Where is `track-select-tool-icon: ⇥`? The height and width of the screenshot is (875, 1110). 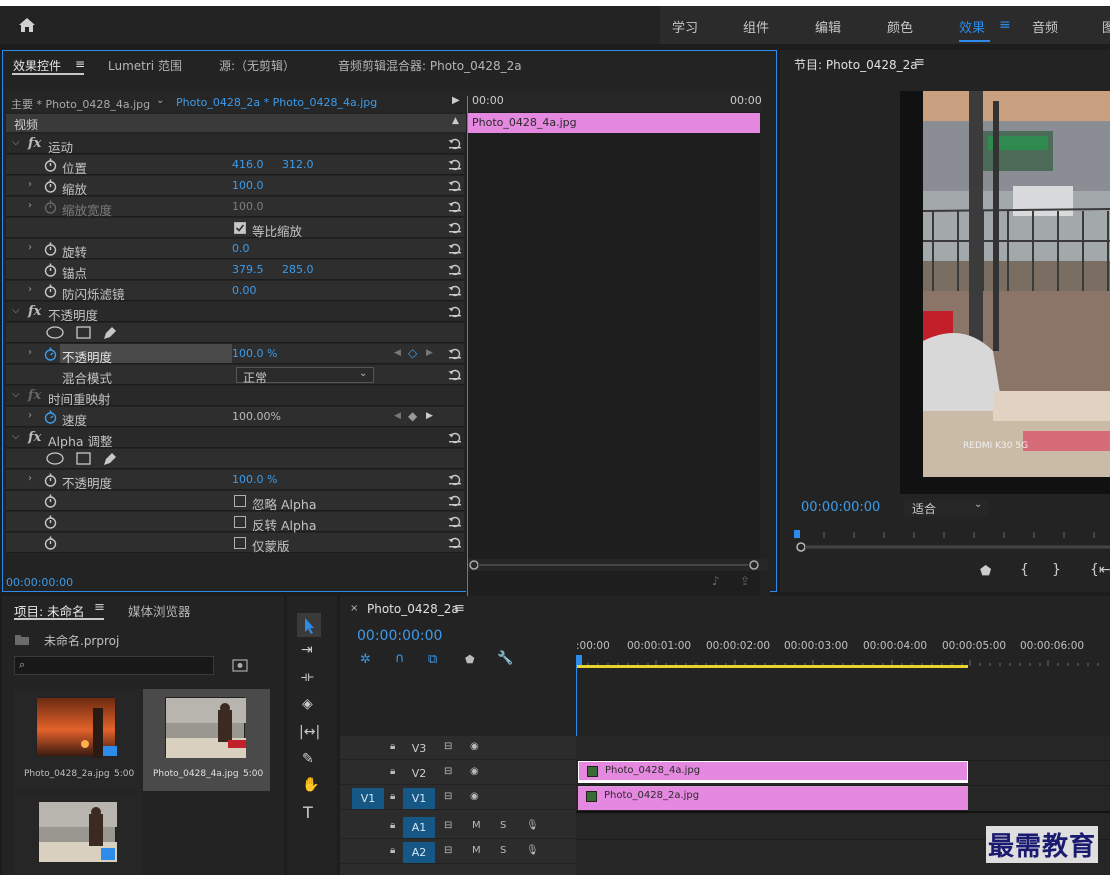 track-select-tool-icon: ⇥ is located at coordinates (307, 650).